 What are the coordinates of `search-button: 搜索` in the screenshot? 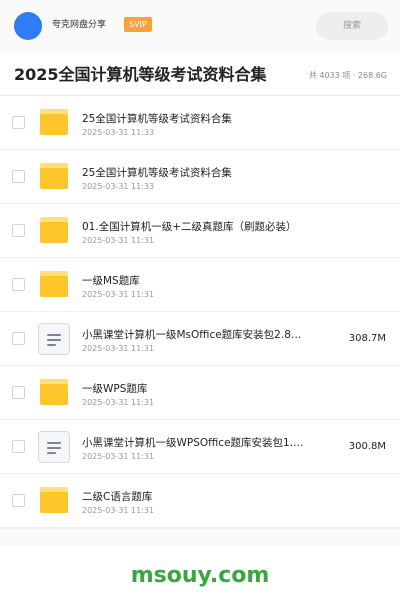 It's located at (352, 26).